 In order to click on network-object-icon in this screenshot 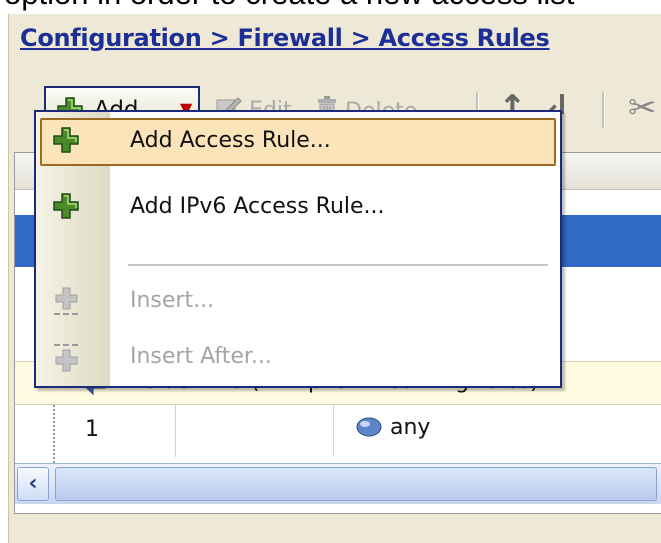, I will do `click(372, 427)`.